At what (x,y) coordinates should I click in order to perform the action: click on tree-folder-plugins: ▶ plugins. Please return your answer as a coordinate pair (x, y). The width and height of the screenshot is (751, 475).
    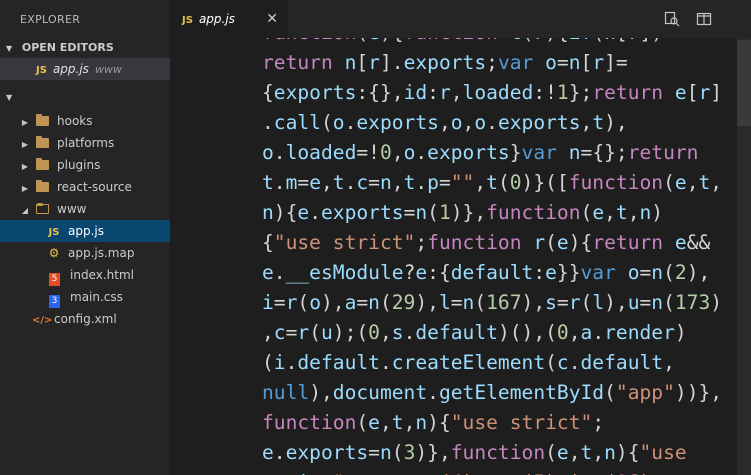
    Looking at the image, I should click on (85, 165).